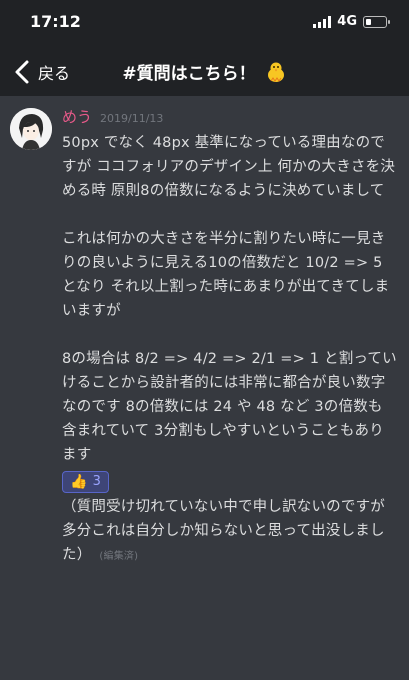 The image size is (409, 680). What do you see at coordinates (79, 482) in the screenshot?
I see `thumbs-up-icon: 👍` at bounding box center [79, 482].